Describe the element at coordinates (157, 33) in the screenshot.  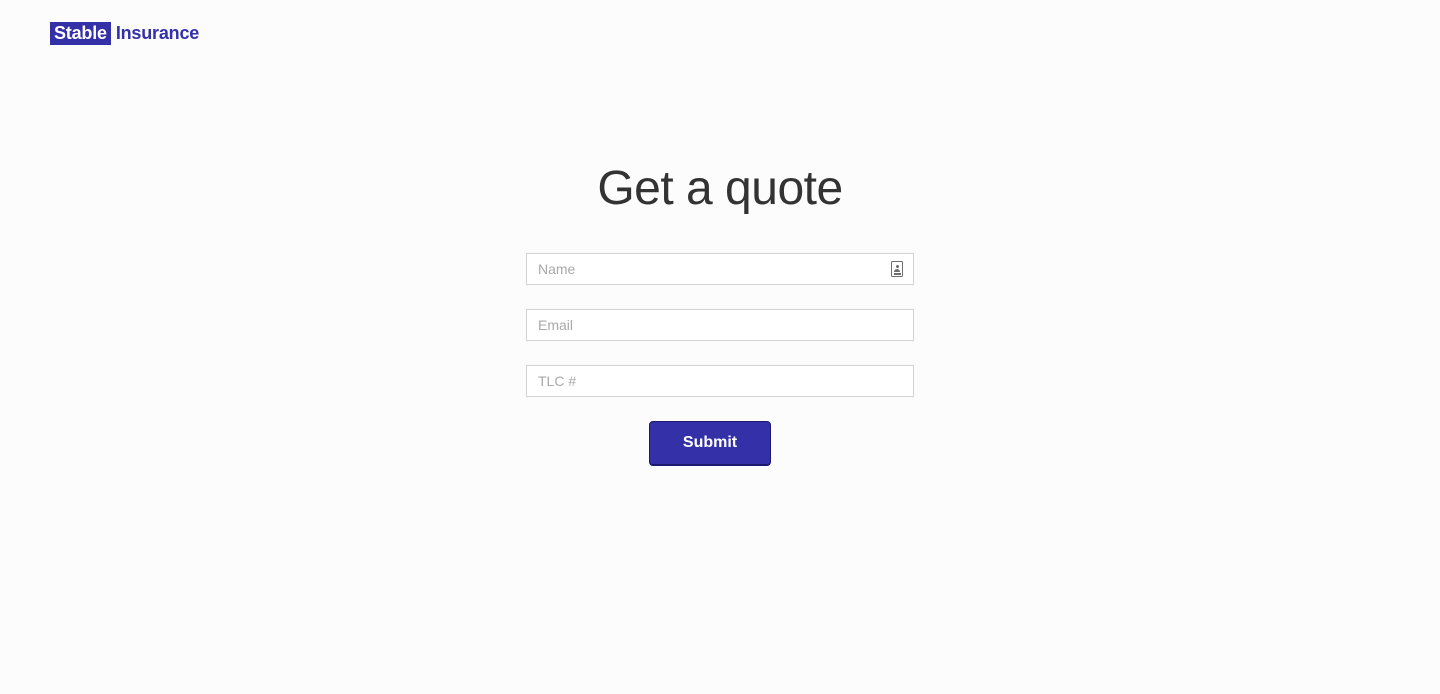
I see `logo-text: Insurance` at that location.